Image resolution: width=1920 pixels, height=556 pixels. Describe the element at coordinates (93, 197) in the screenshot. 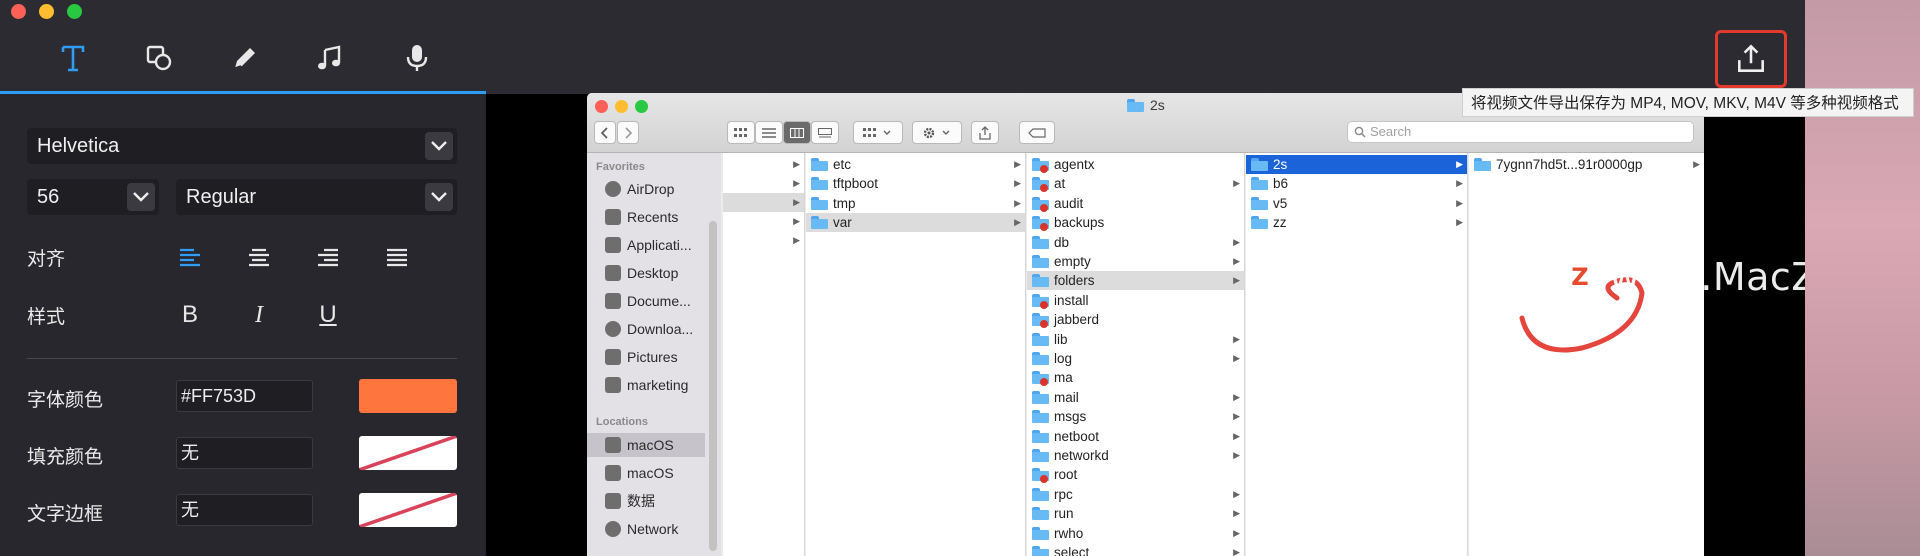

I see `font-size-dropdown: 56` at that location.